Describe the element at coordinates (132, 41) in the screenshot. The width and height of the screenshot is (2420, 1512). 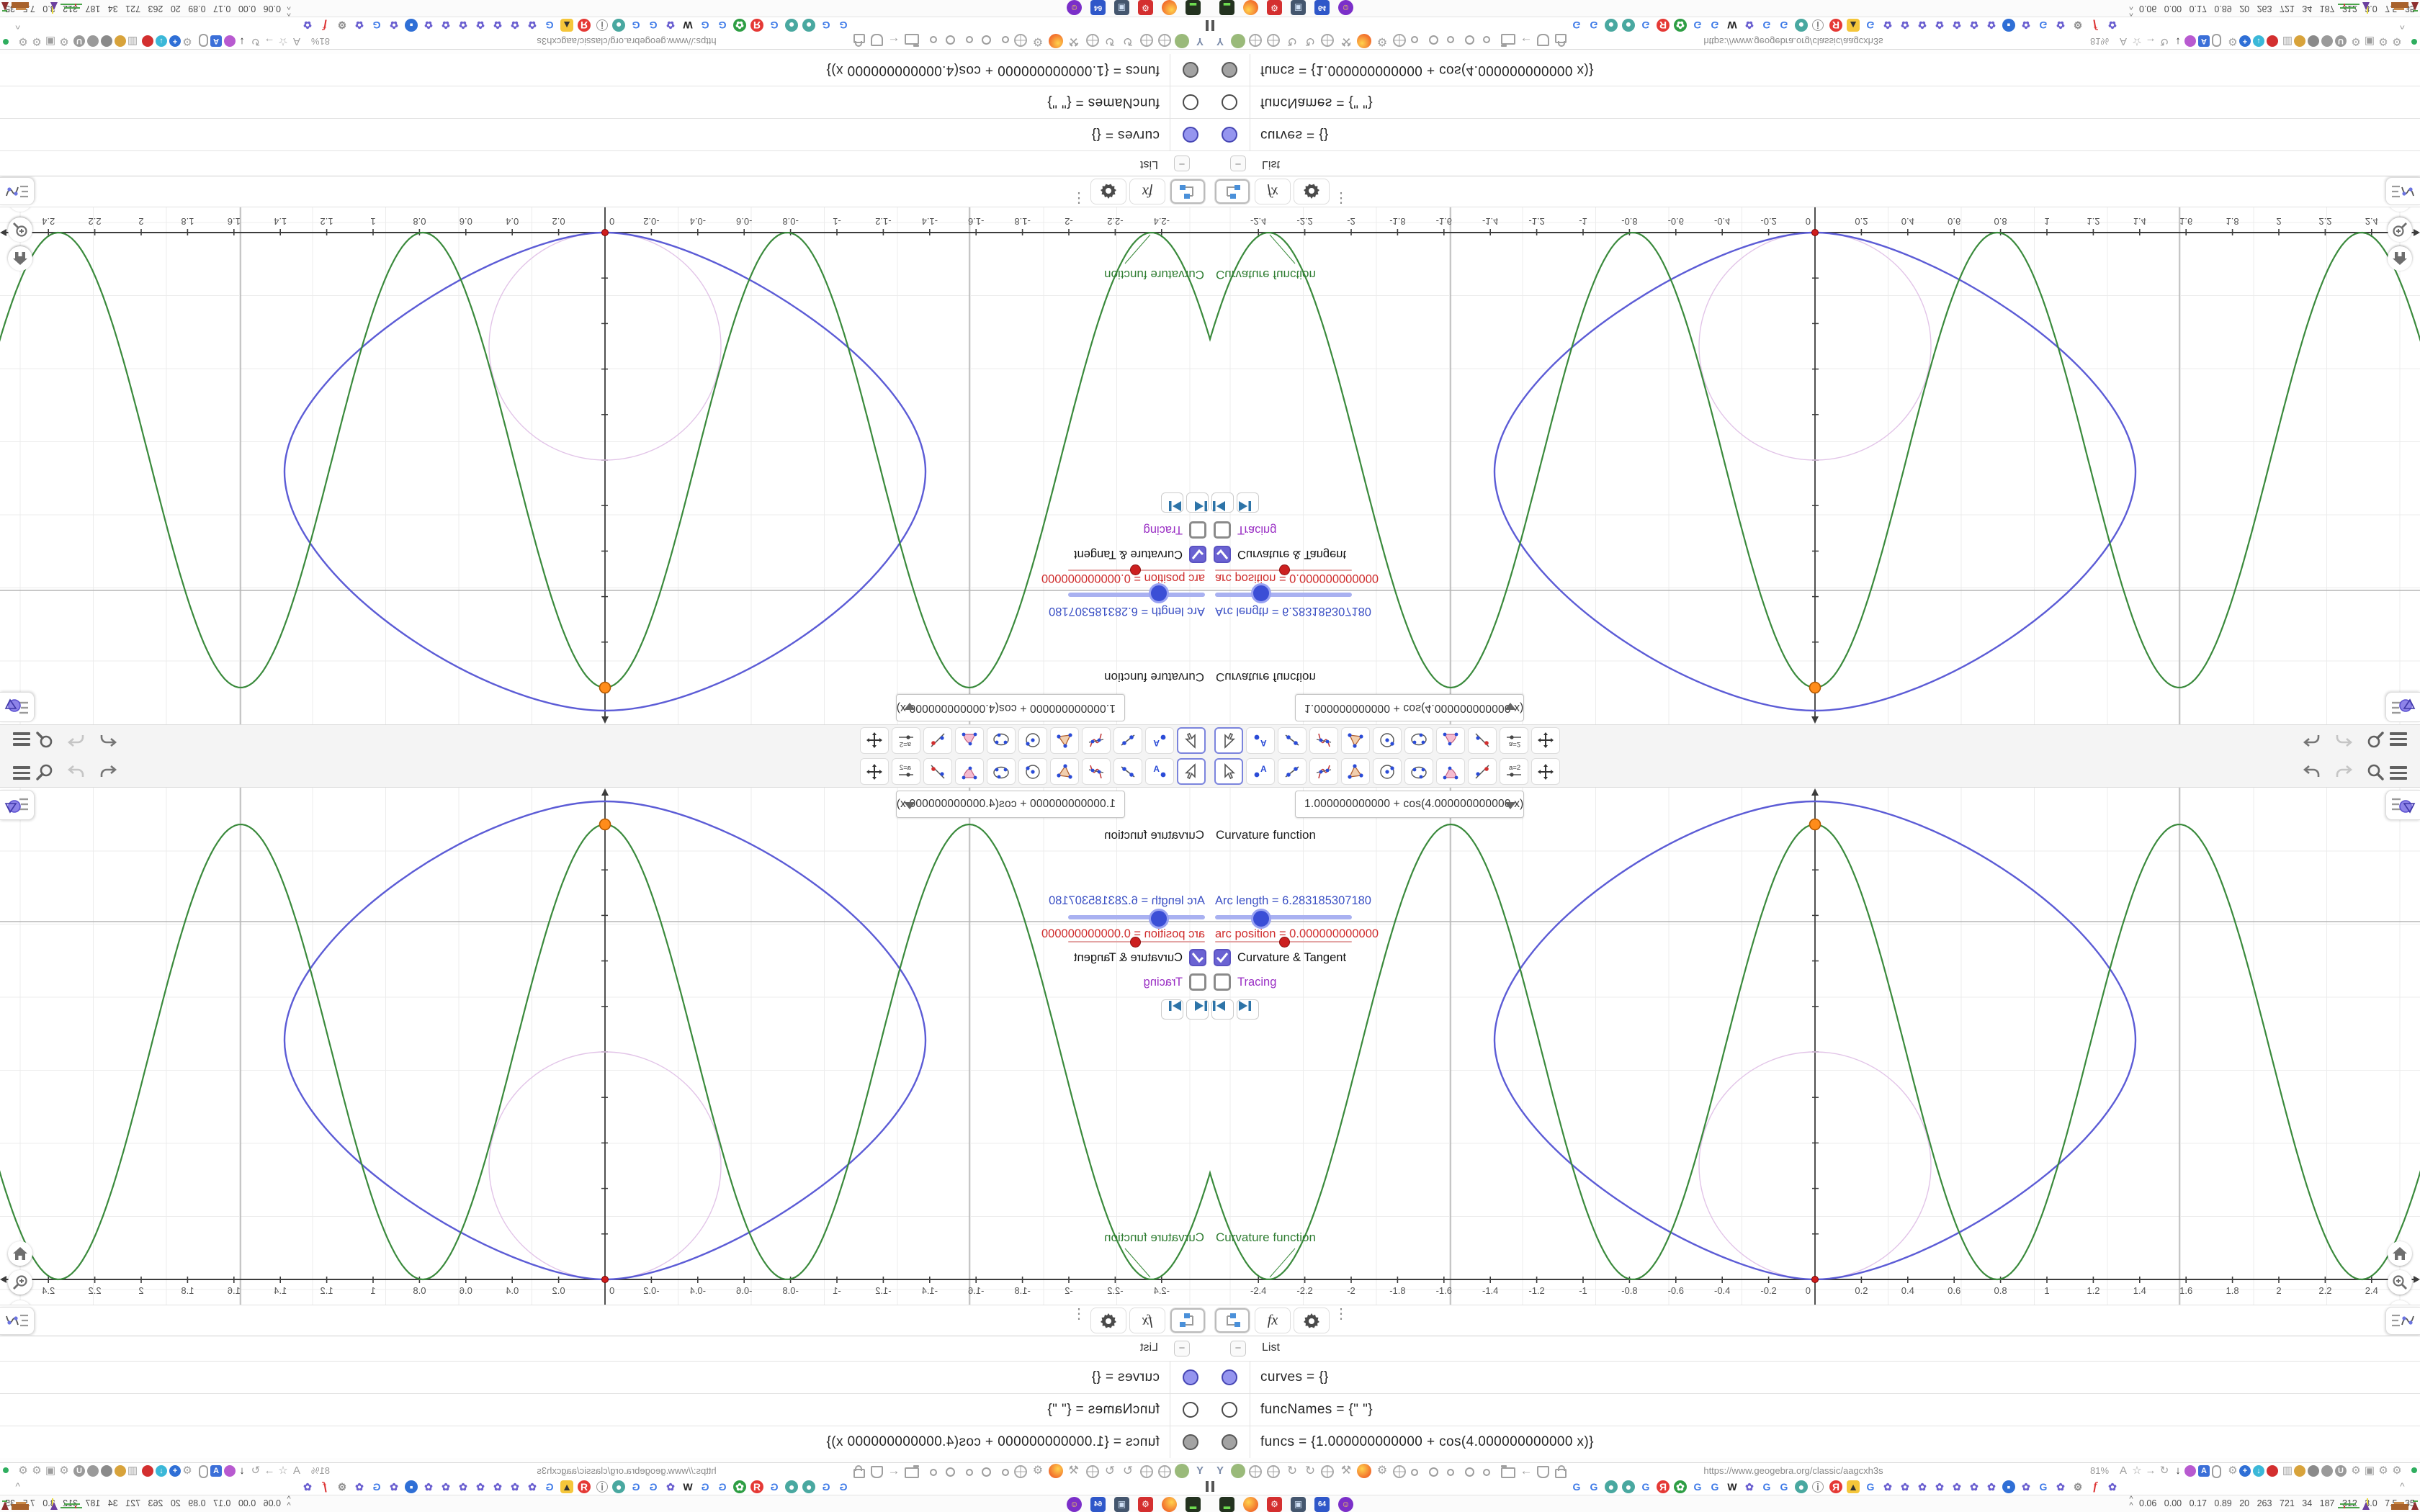
I see `trash-icon: ▥` at that location.